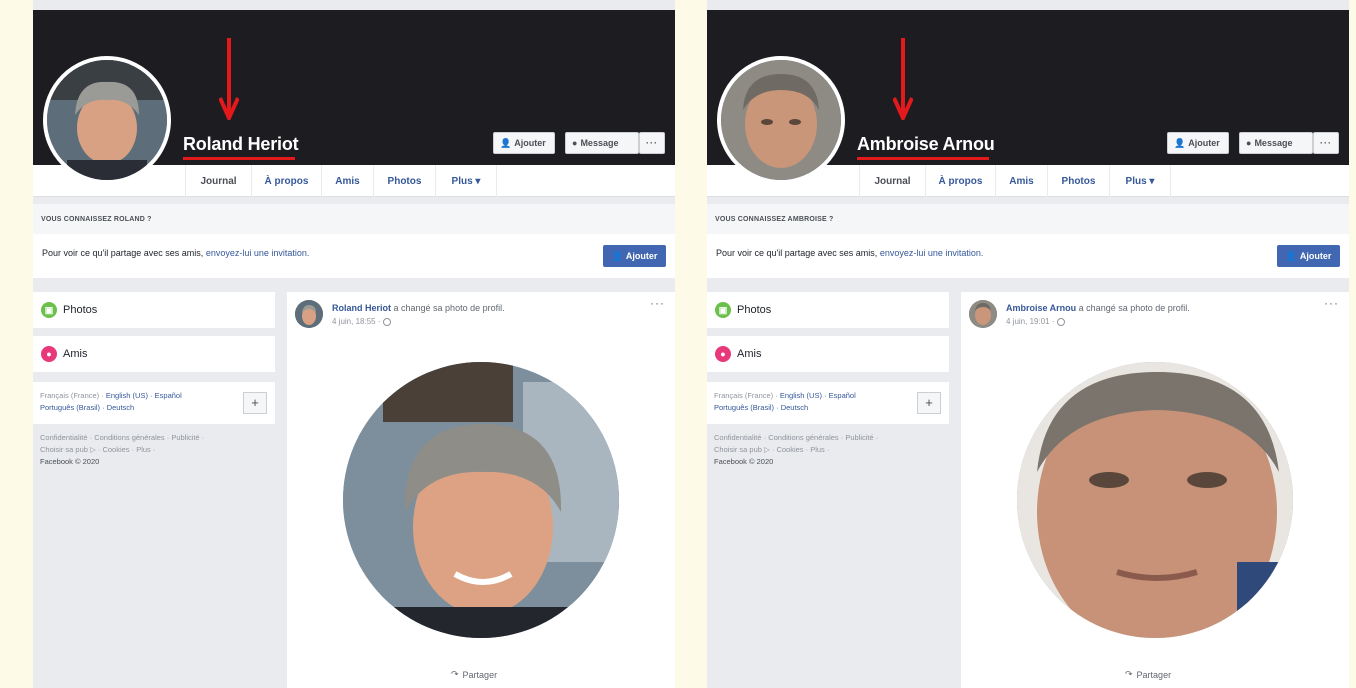 The width and height of the screenshot is (1356, 688). What do you see at coordinates (1028, 219) in the screenshot?
I see `know-header: VOUS CONNAISSEZ AMBROISE ?` at bounding box center [1028, 219].